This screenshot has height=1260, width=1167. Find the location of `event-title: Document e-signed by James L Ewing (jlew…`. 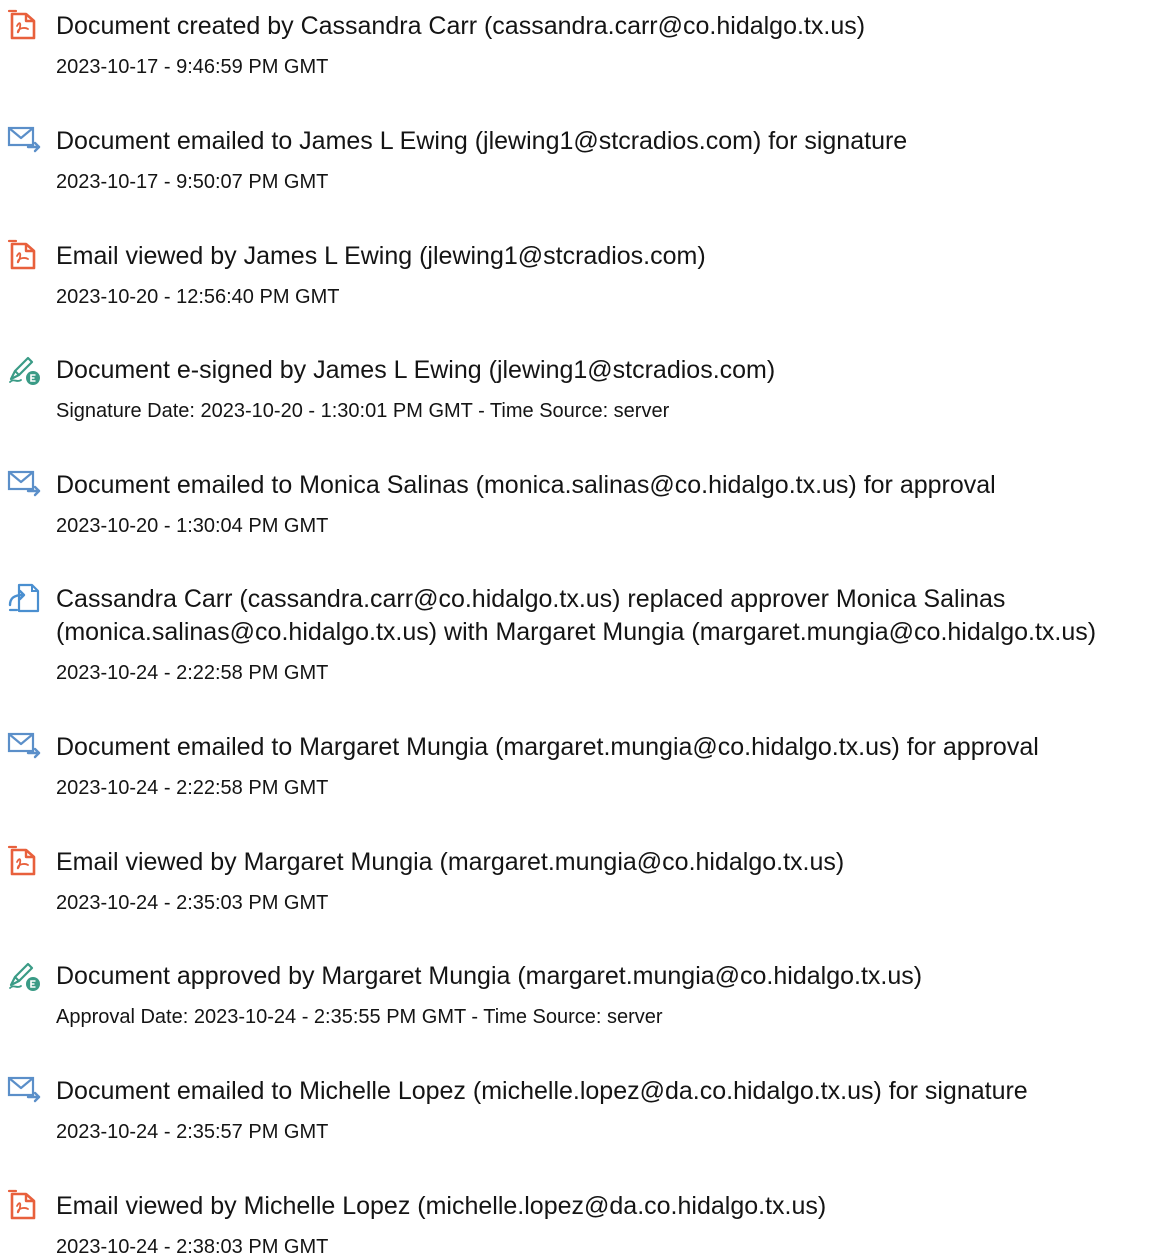

event-title: Document e-signed by James L Ewing (jlew… is located at coordinates (611, 370).